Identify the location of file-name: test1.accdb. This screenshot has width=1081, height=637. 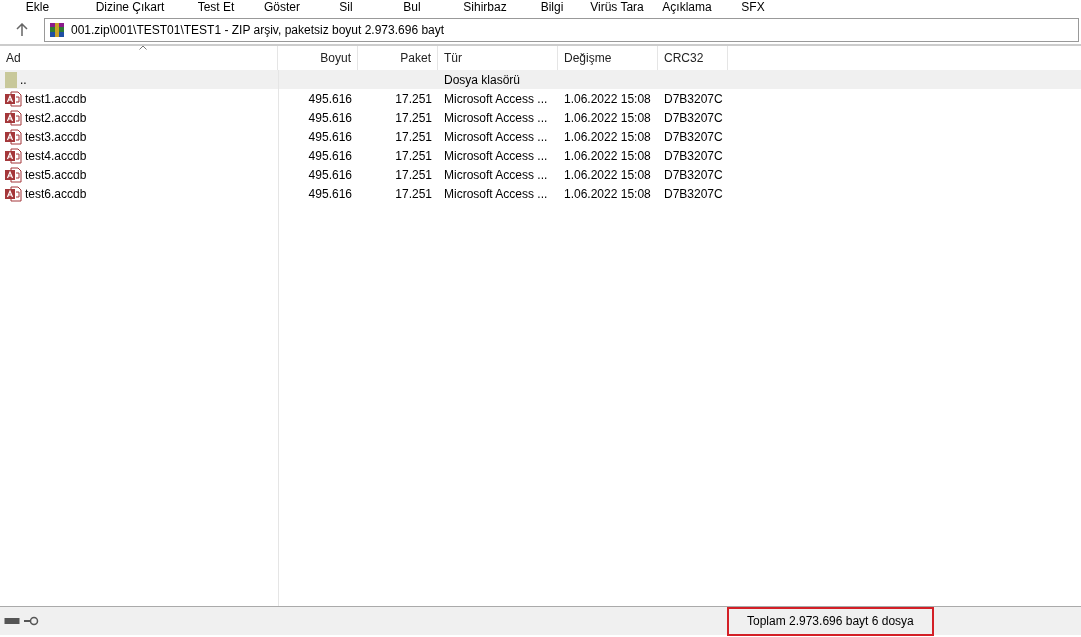
(56, 98).